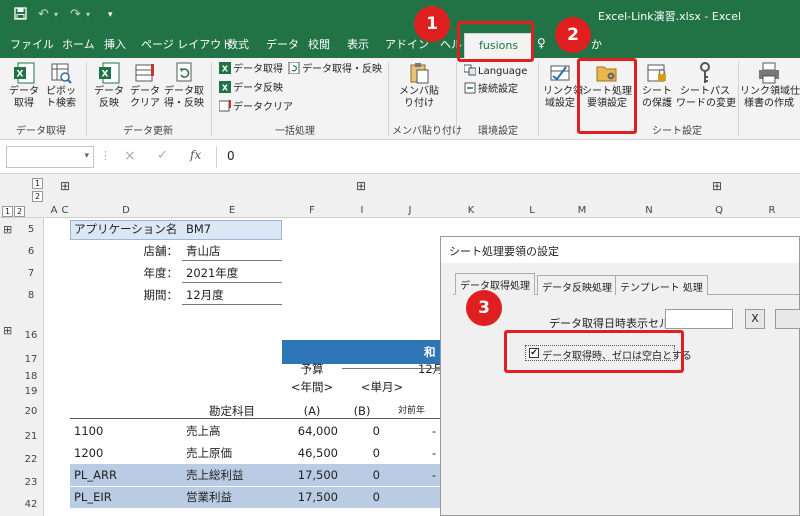 The image size is (800, 516). I want to click on connect-settings-button: 接続設定, so click(491, 89).